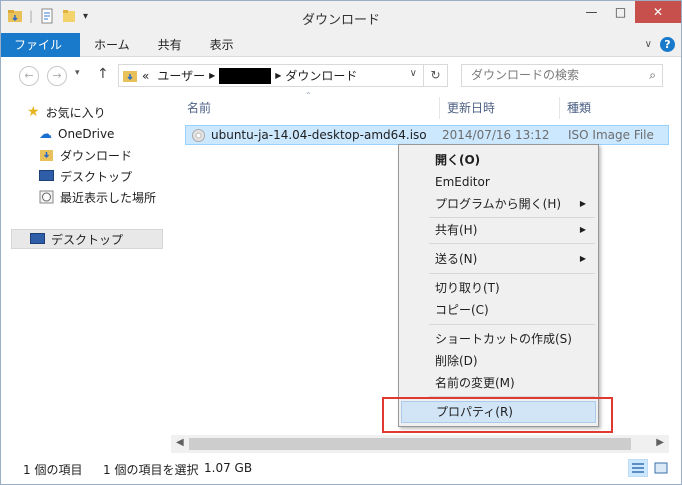 Image resolution: width=682 pixels, height=485 pixels. I want to click on forward-button: →, so click(57, 76).